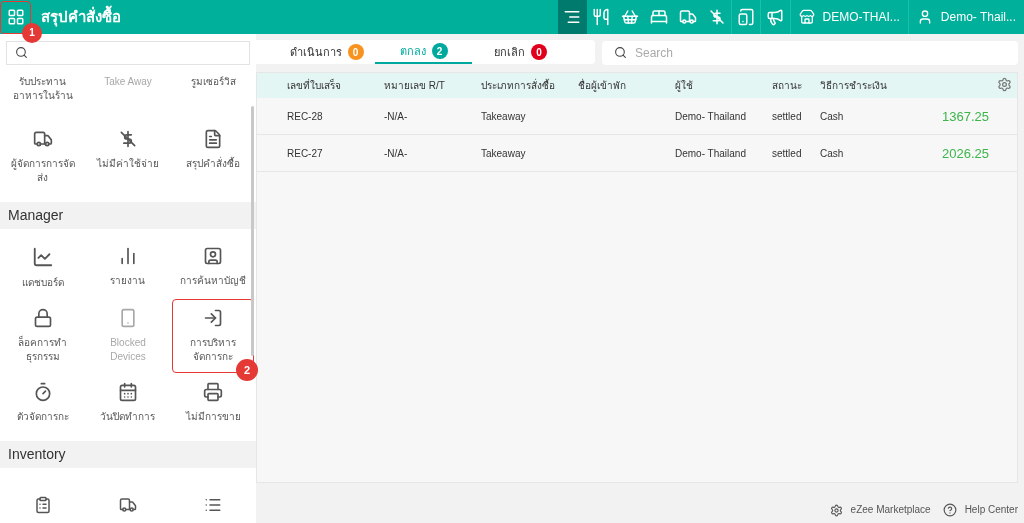 The height and width of the screenshot is (523, 1024). Describe the element at coordinates (213, 139) in the screenshot. I see `document-icon` at that location.